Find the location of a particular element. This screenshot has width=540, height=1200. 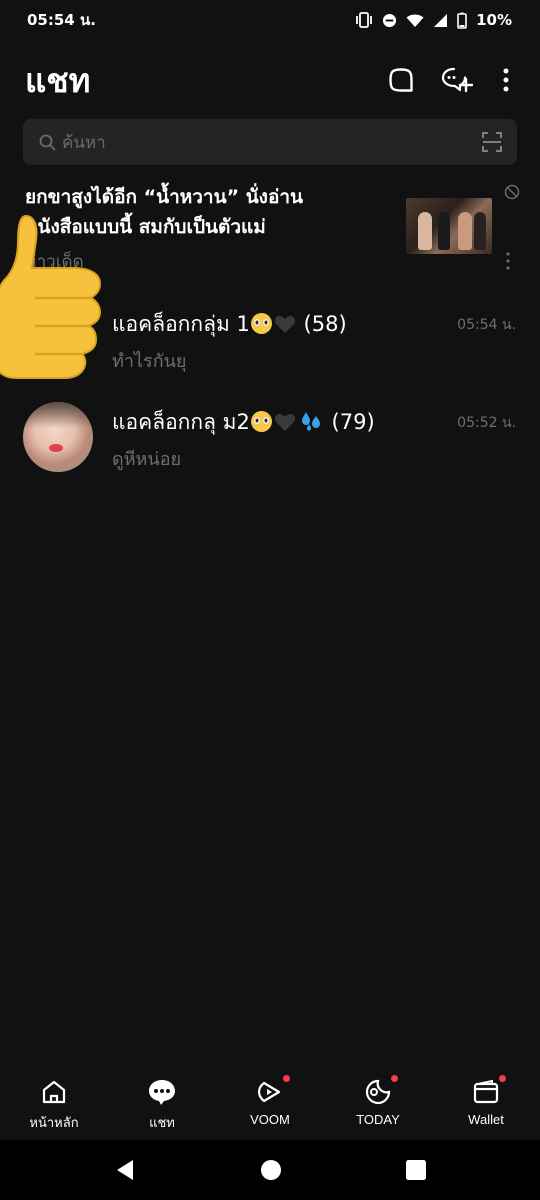

hide-ad-icon is located at coordinates (512, 192).